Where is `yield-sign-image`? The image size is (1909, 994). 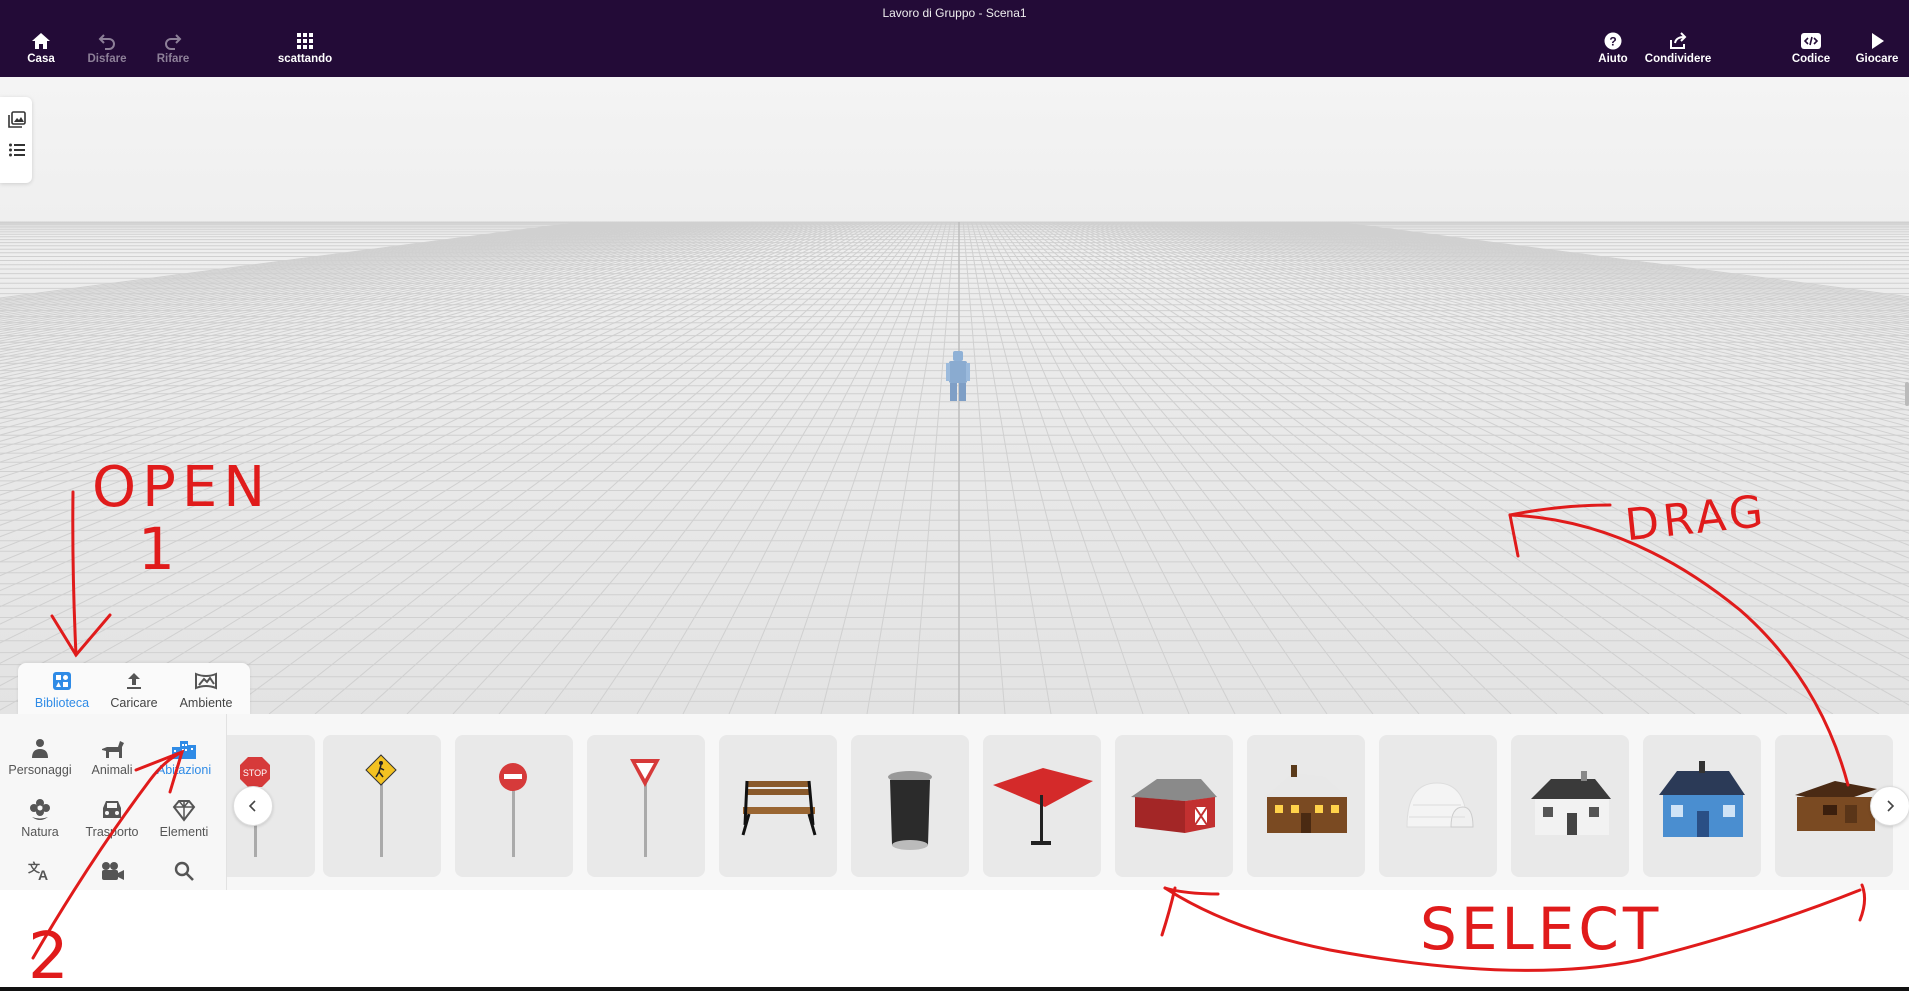 yield-sign-image is located at coordinates (645, 808).